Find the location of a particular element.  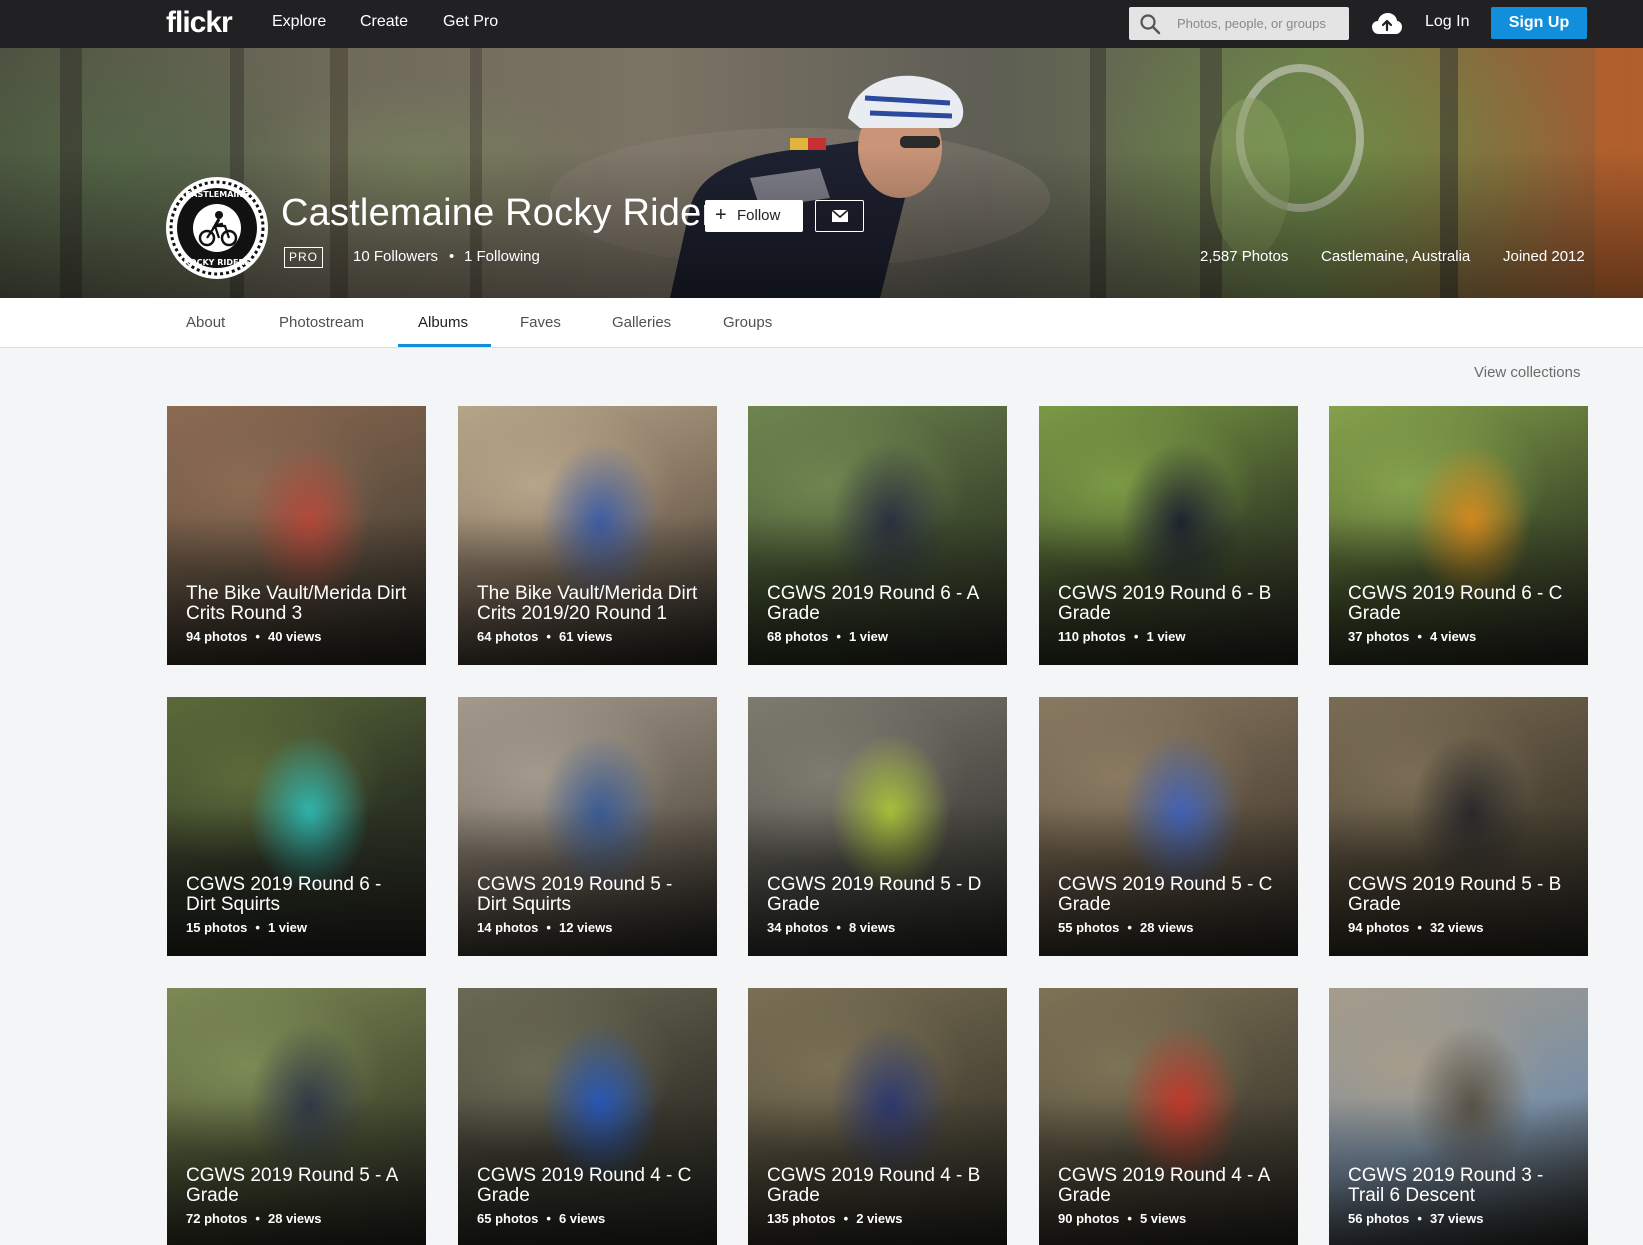

following-link: 1 Following is located at coordinates (502, 256).